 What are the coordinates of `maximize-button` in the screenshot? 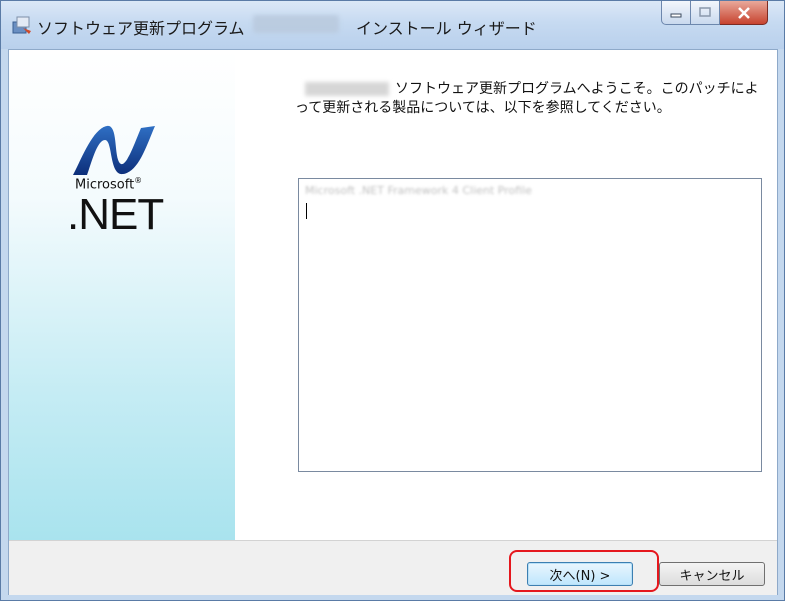 It's located at (705, 13).